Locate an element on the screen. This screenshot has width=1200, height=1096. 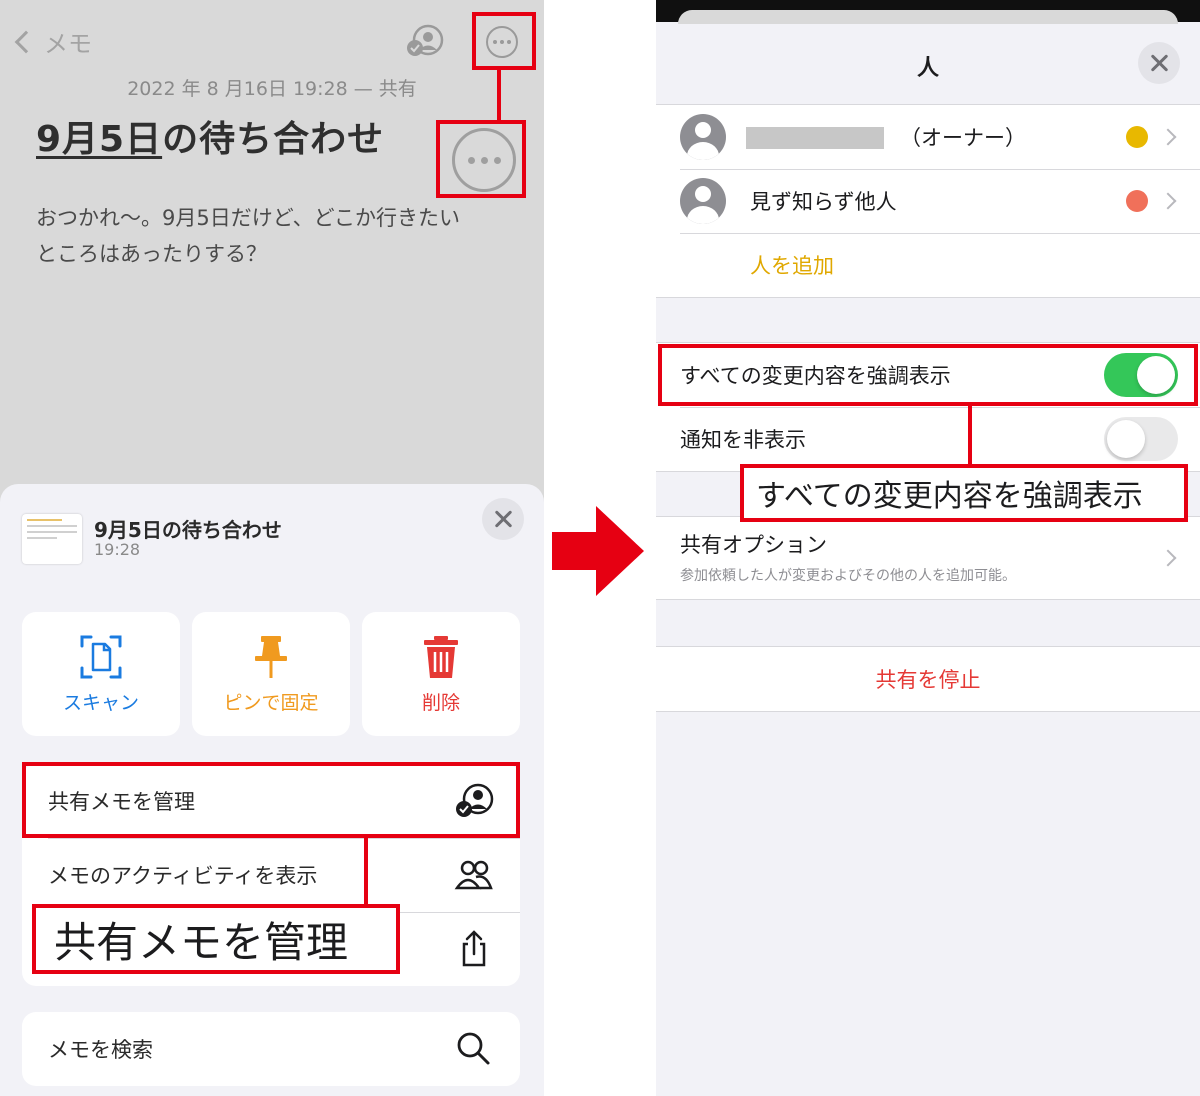
sheet-close-button is located at coordinates (503, 519).